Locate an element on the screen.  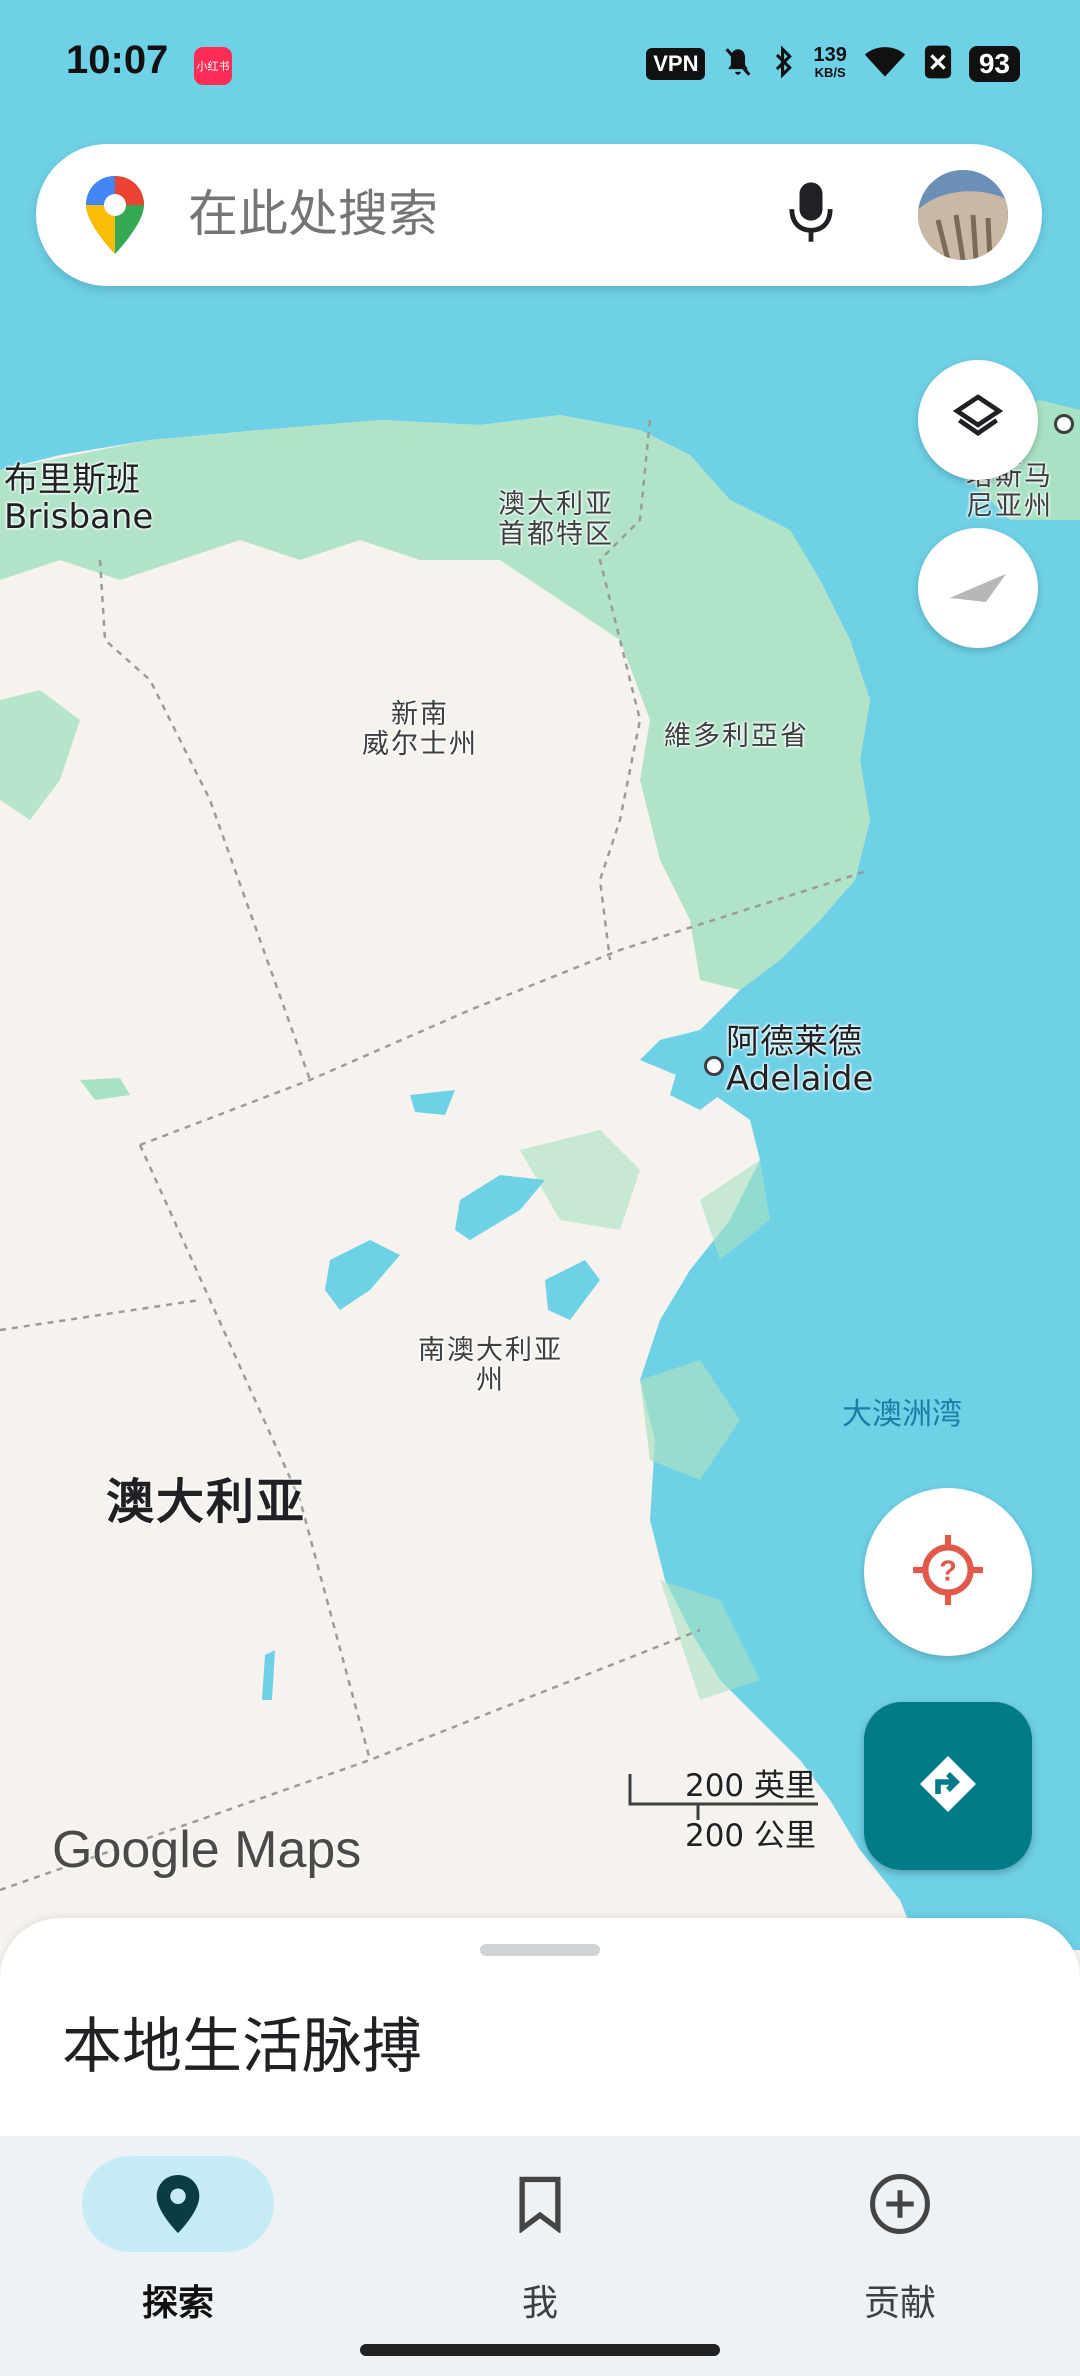
map-label-nsw: 新南 威尔士州 is located at coordinates (420, 729).